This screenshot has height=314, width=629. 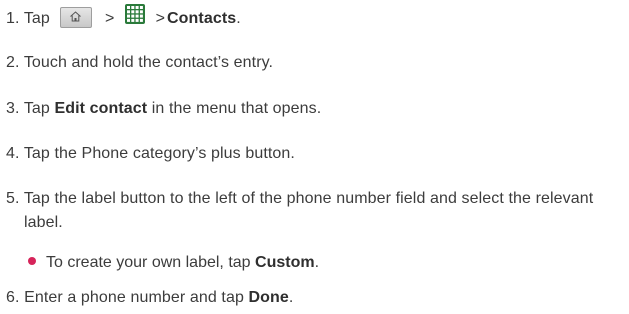 I want to click on custom-label: Custom, so click(x=285, y=262).